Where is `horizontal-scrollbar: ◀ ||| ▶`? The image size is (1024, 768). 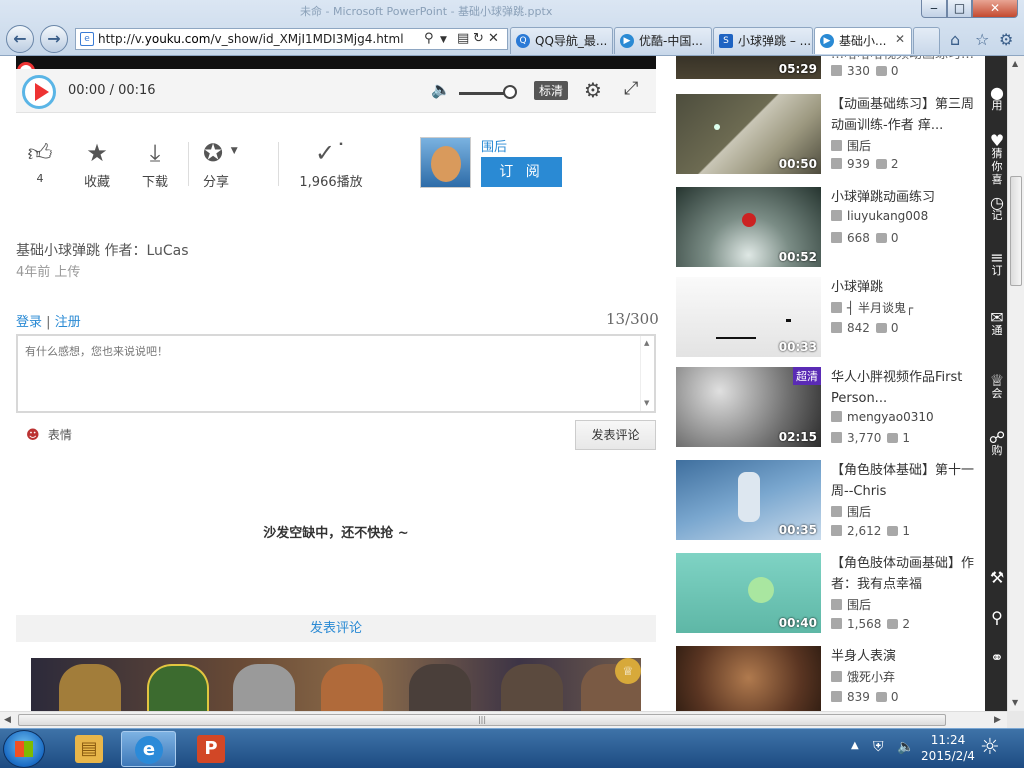 horizontal-scrollbar: ◀ ||| ▶ is located at coordinates (503, 719).